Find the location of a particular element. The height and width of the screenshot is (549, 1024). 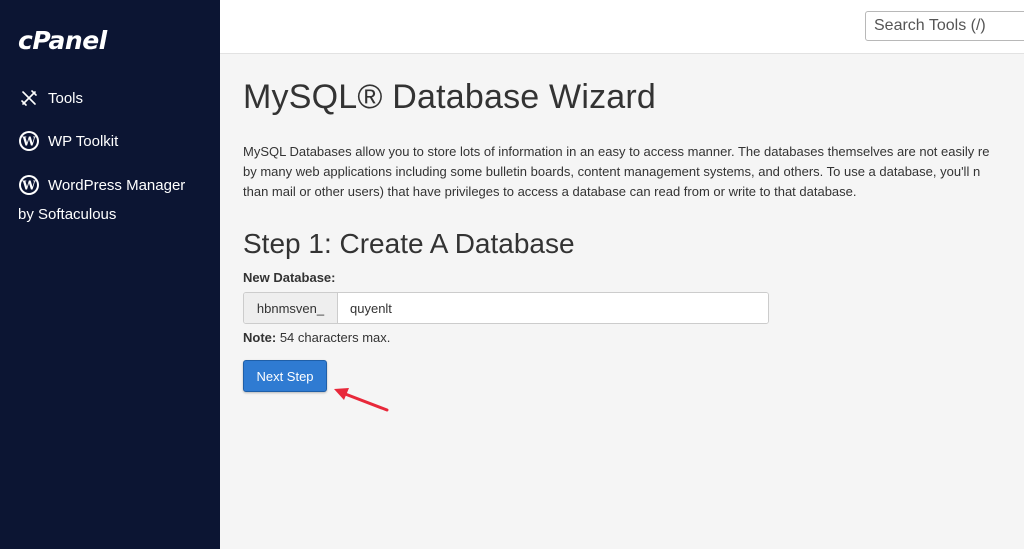

step-title: Step 1: Create A Database is located at coordinates (409, 243).